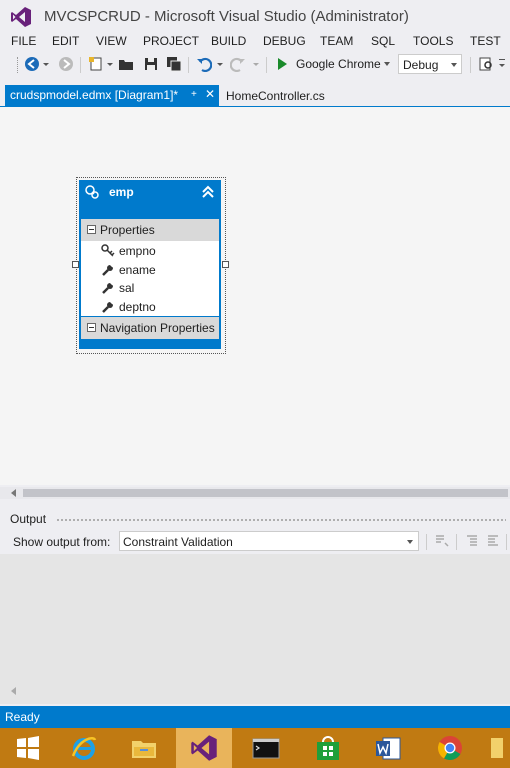  Describe the element at coordinates (196, 95) in the screenshot. I see `pin-icon: +` at that location.